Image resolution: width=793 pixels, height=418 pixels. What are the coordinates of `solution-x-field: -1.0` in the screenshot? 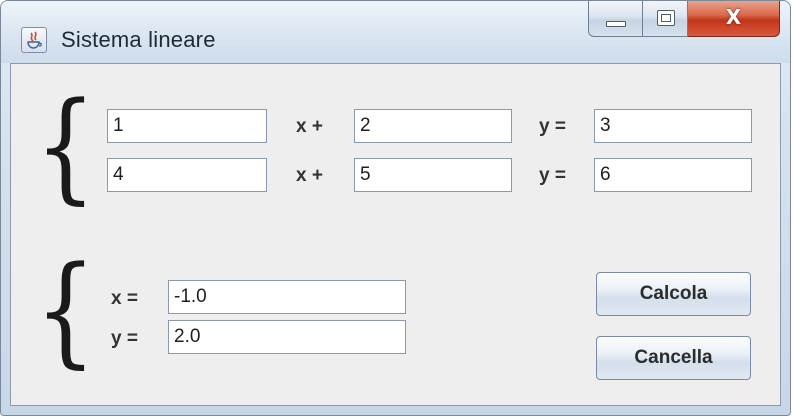 It's located at (287, 297).